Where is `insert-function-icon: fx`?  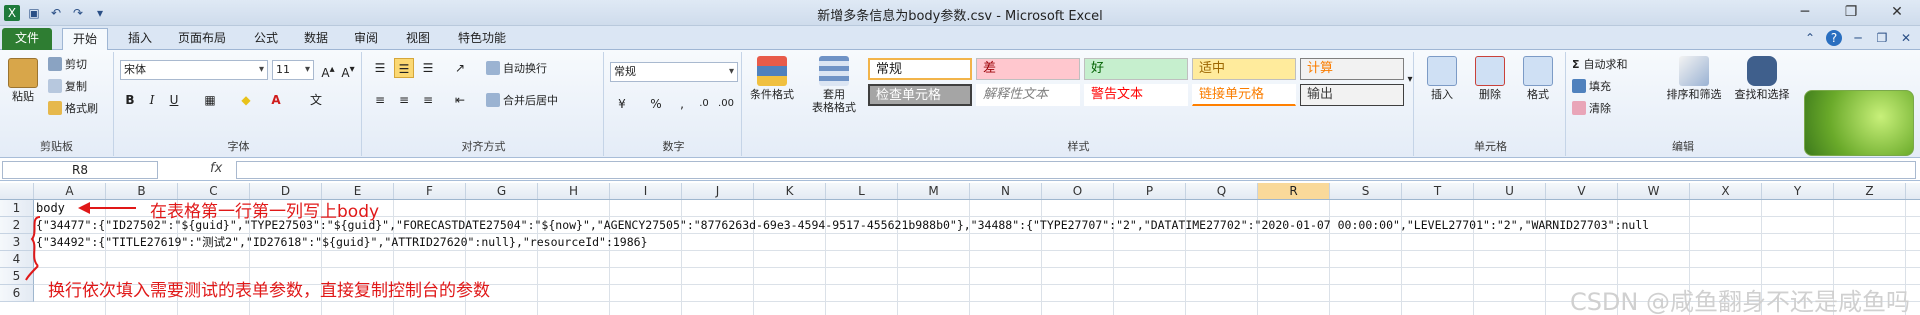 insert-function-icon: fx is located at coordinates (216, 168).